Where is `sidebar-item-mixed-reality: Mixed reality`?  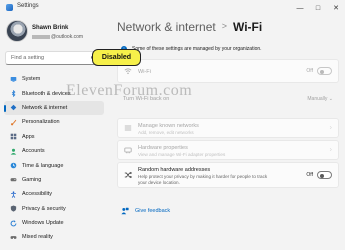 sidebar-item-mixed-reality: Mixed reality is located at coordinates (54, 237).